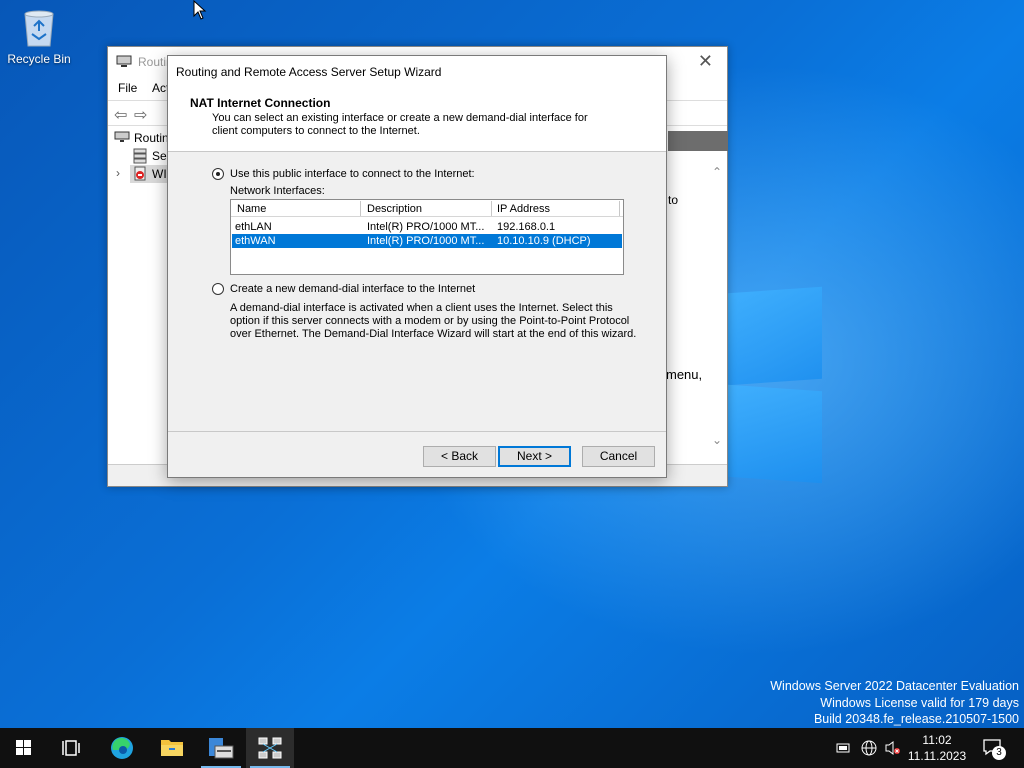 Image resolution: width=1024 pixels, height=768 pixels. What do you see at coordinates (120, 115) in the screenshot?
I see `back-arrow-icon: ⇦` at bounding box center [120, 115].